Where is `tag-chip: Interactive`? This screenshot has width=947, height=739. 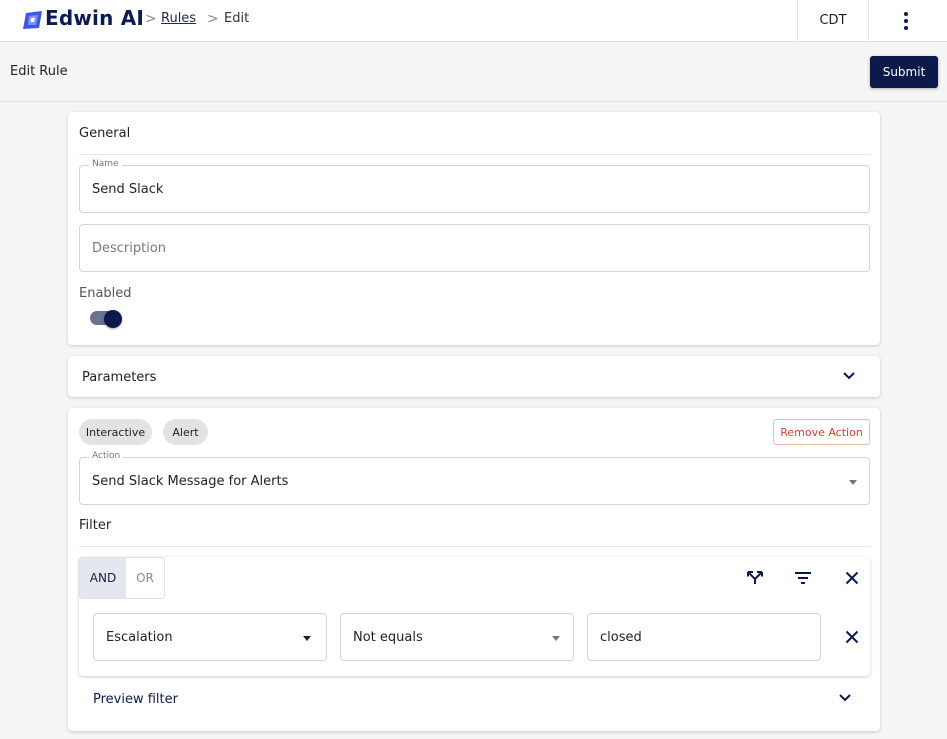 tag-chip: Interactive is located at coordinates (115, 432).